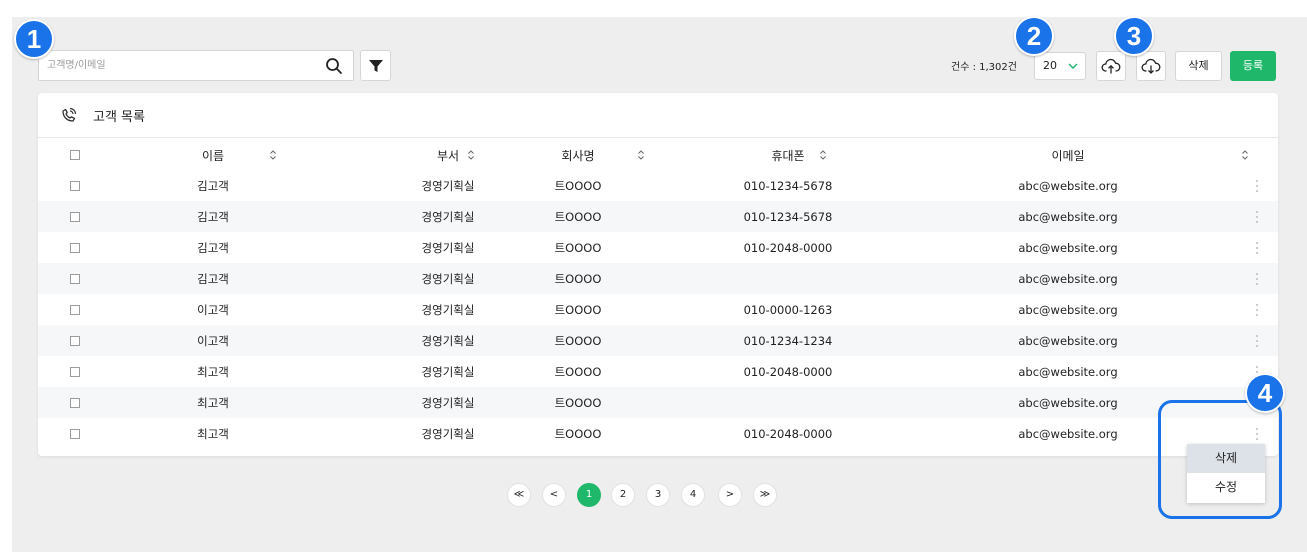  I want to click on phone-ringing-icon, so click(69, 114).